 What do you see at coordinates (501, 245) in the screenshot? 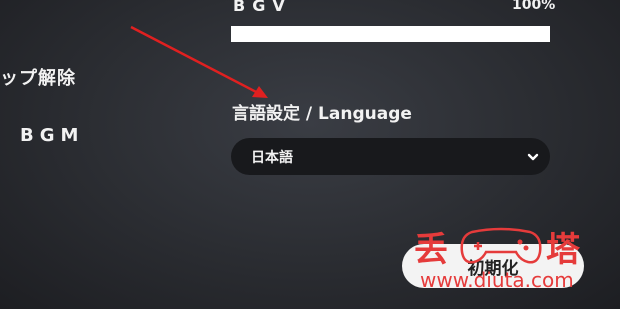
I see `gamepad-icon` at bounding box center [501, 245].